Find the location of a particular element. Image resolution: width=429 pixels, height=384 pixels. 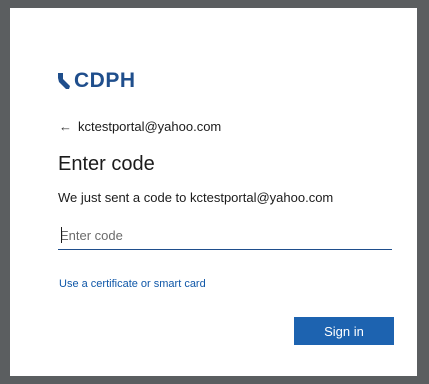

back-arrow-icon: ← is located at coordinates (65, 126).